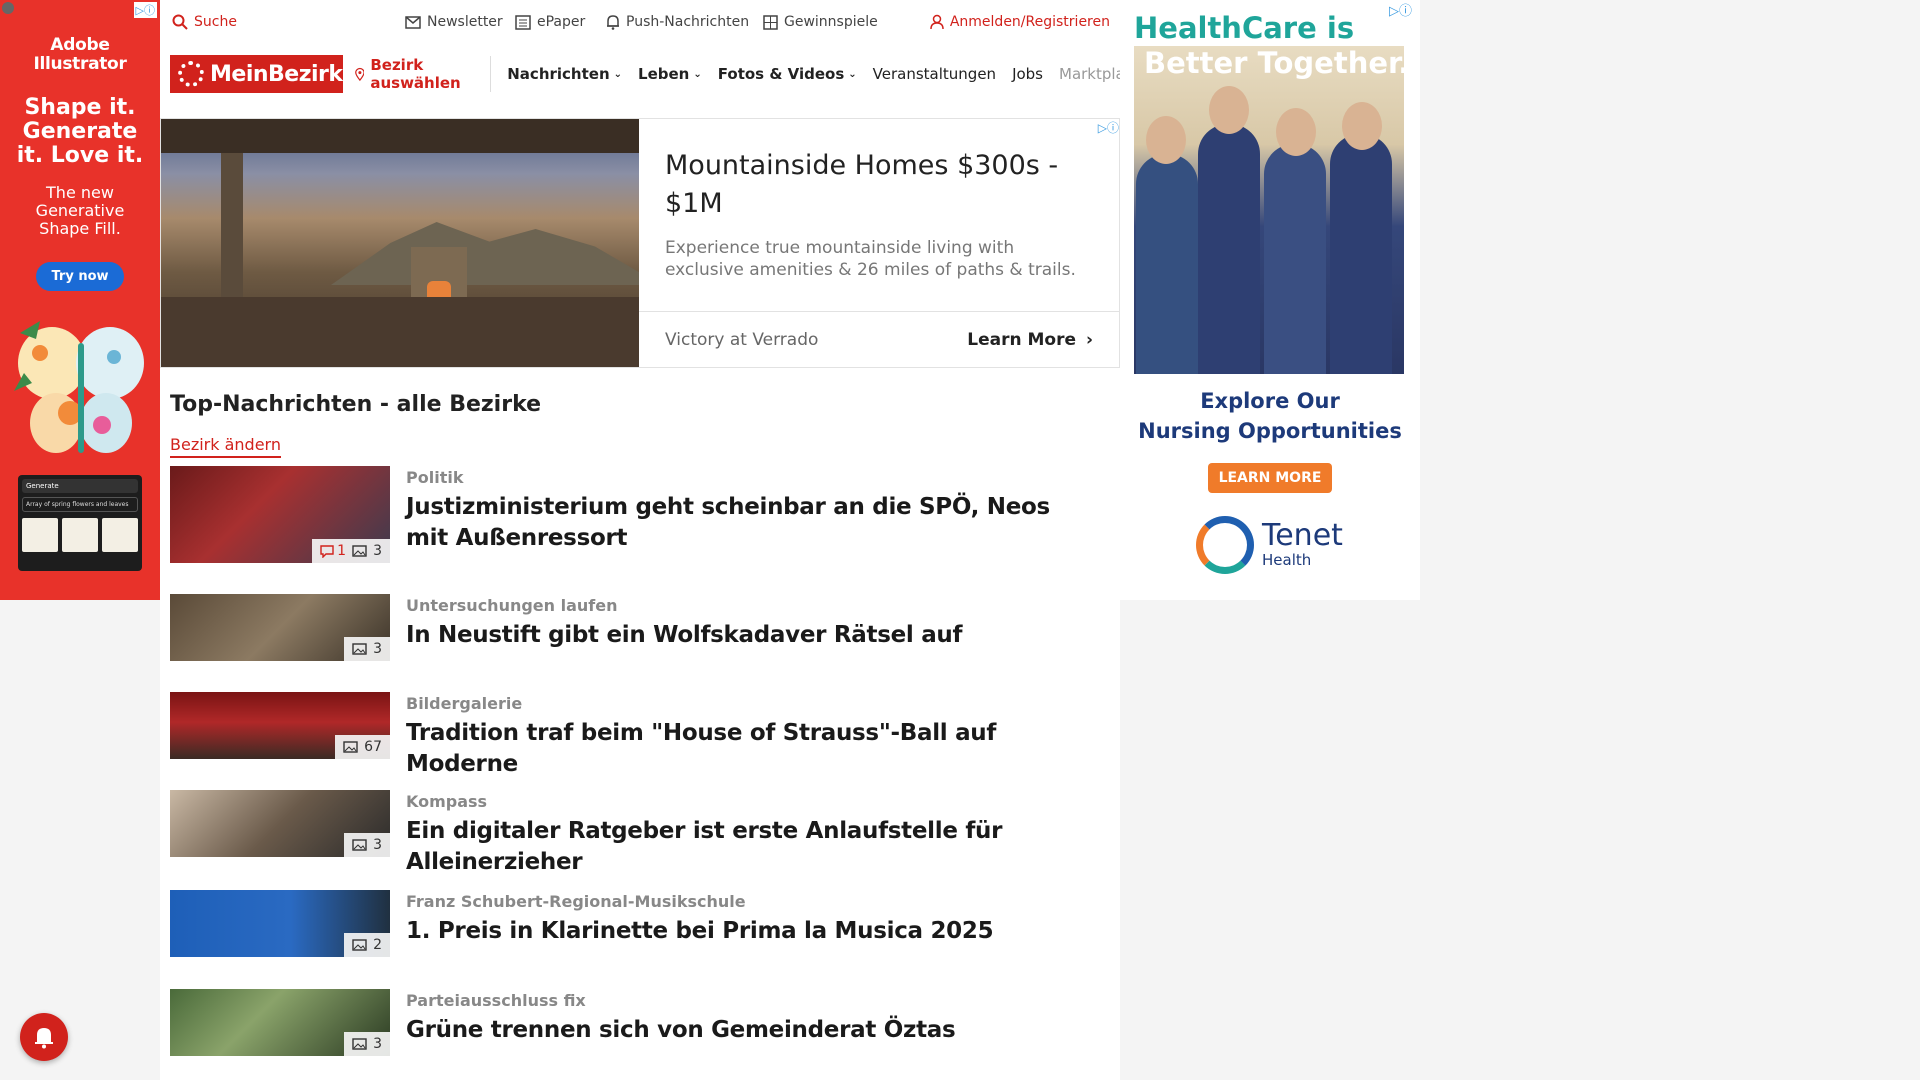 The image size is (1920, 1080). I want to click on butterfly-illustration, so click(79, 387).